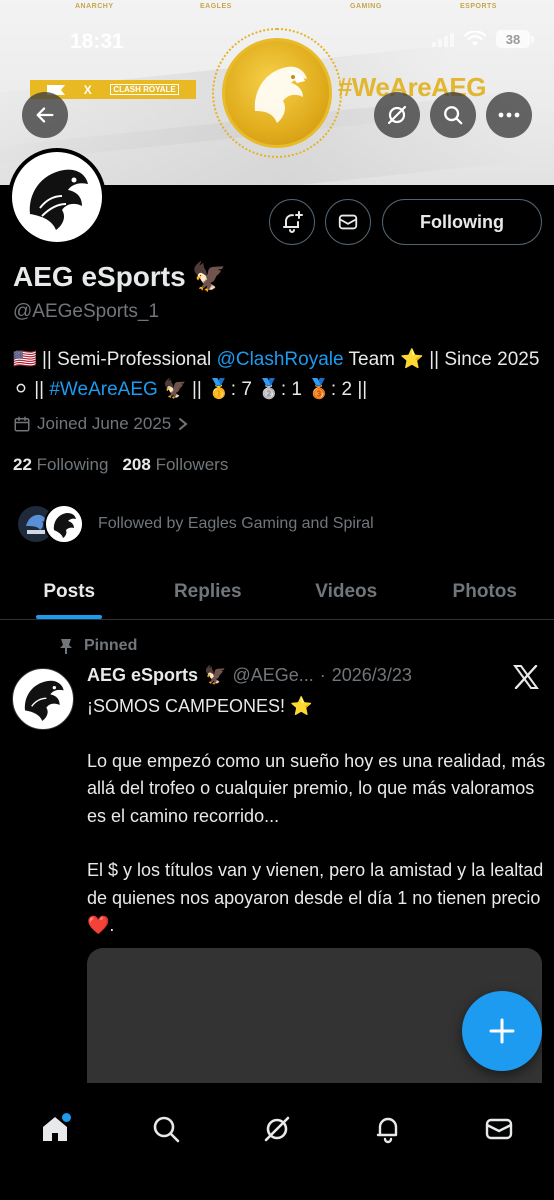  Describe the element at coordinates (97, 41) in the screenshot. I see `status-time: 18:31` at that location.